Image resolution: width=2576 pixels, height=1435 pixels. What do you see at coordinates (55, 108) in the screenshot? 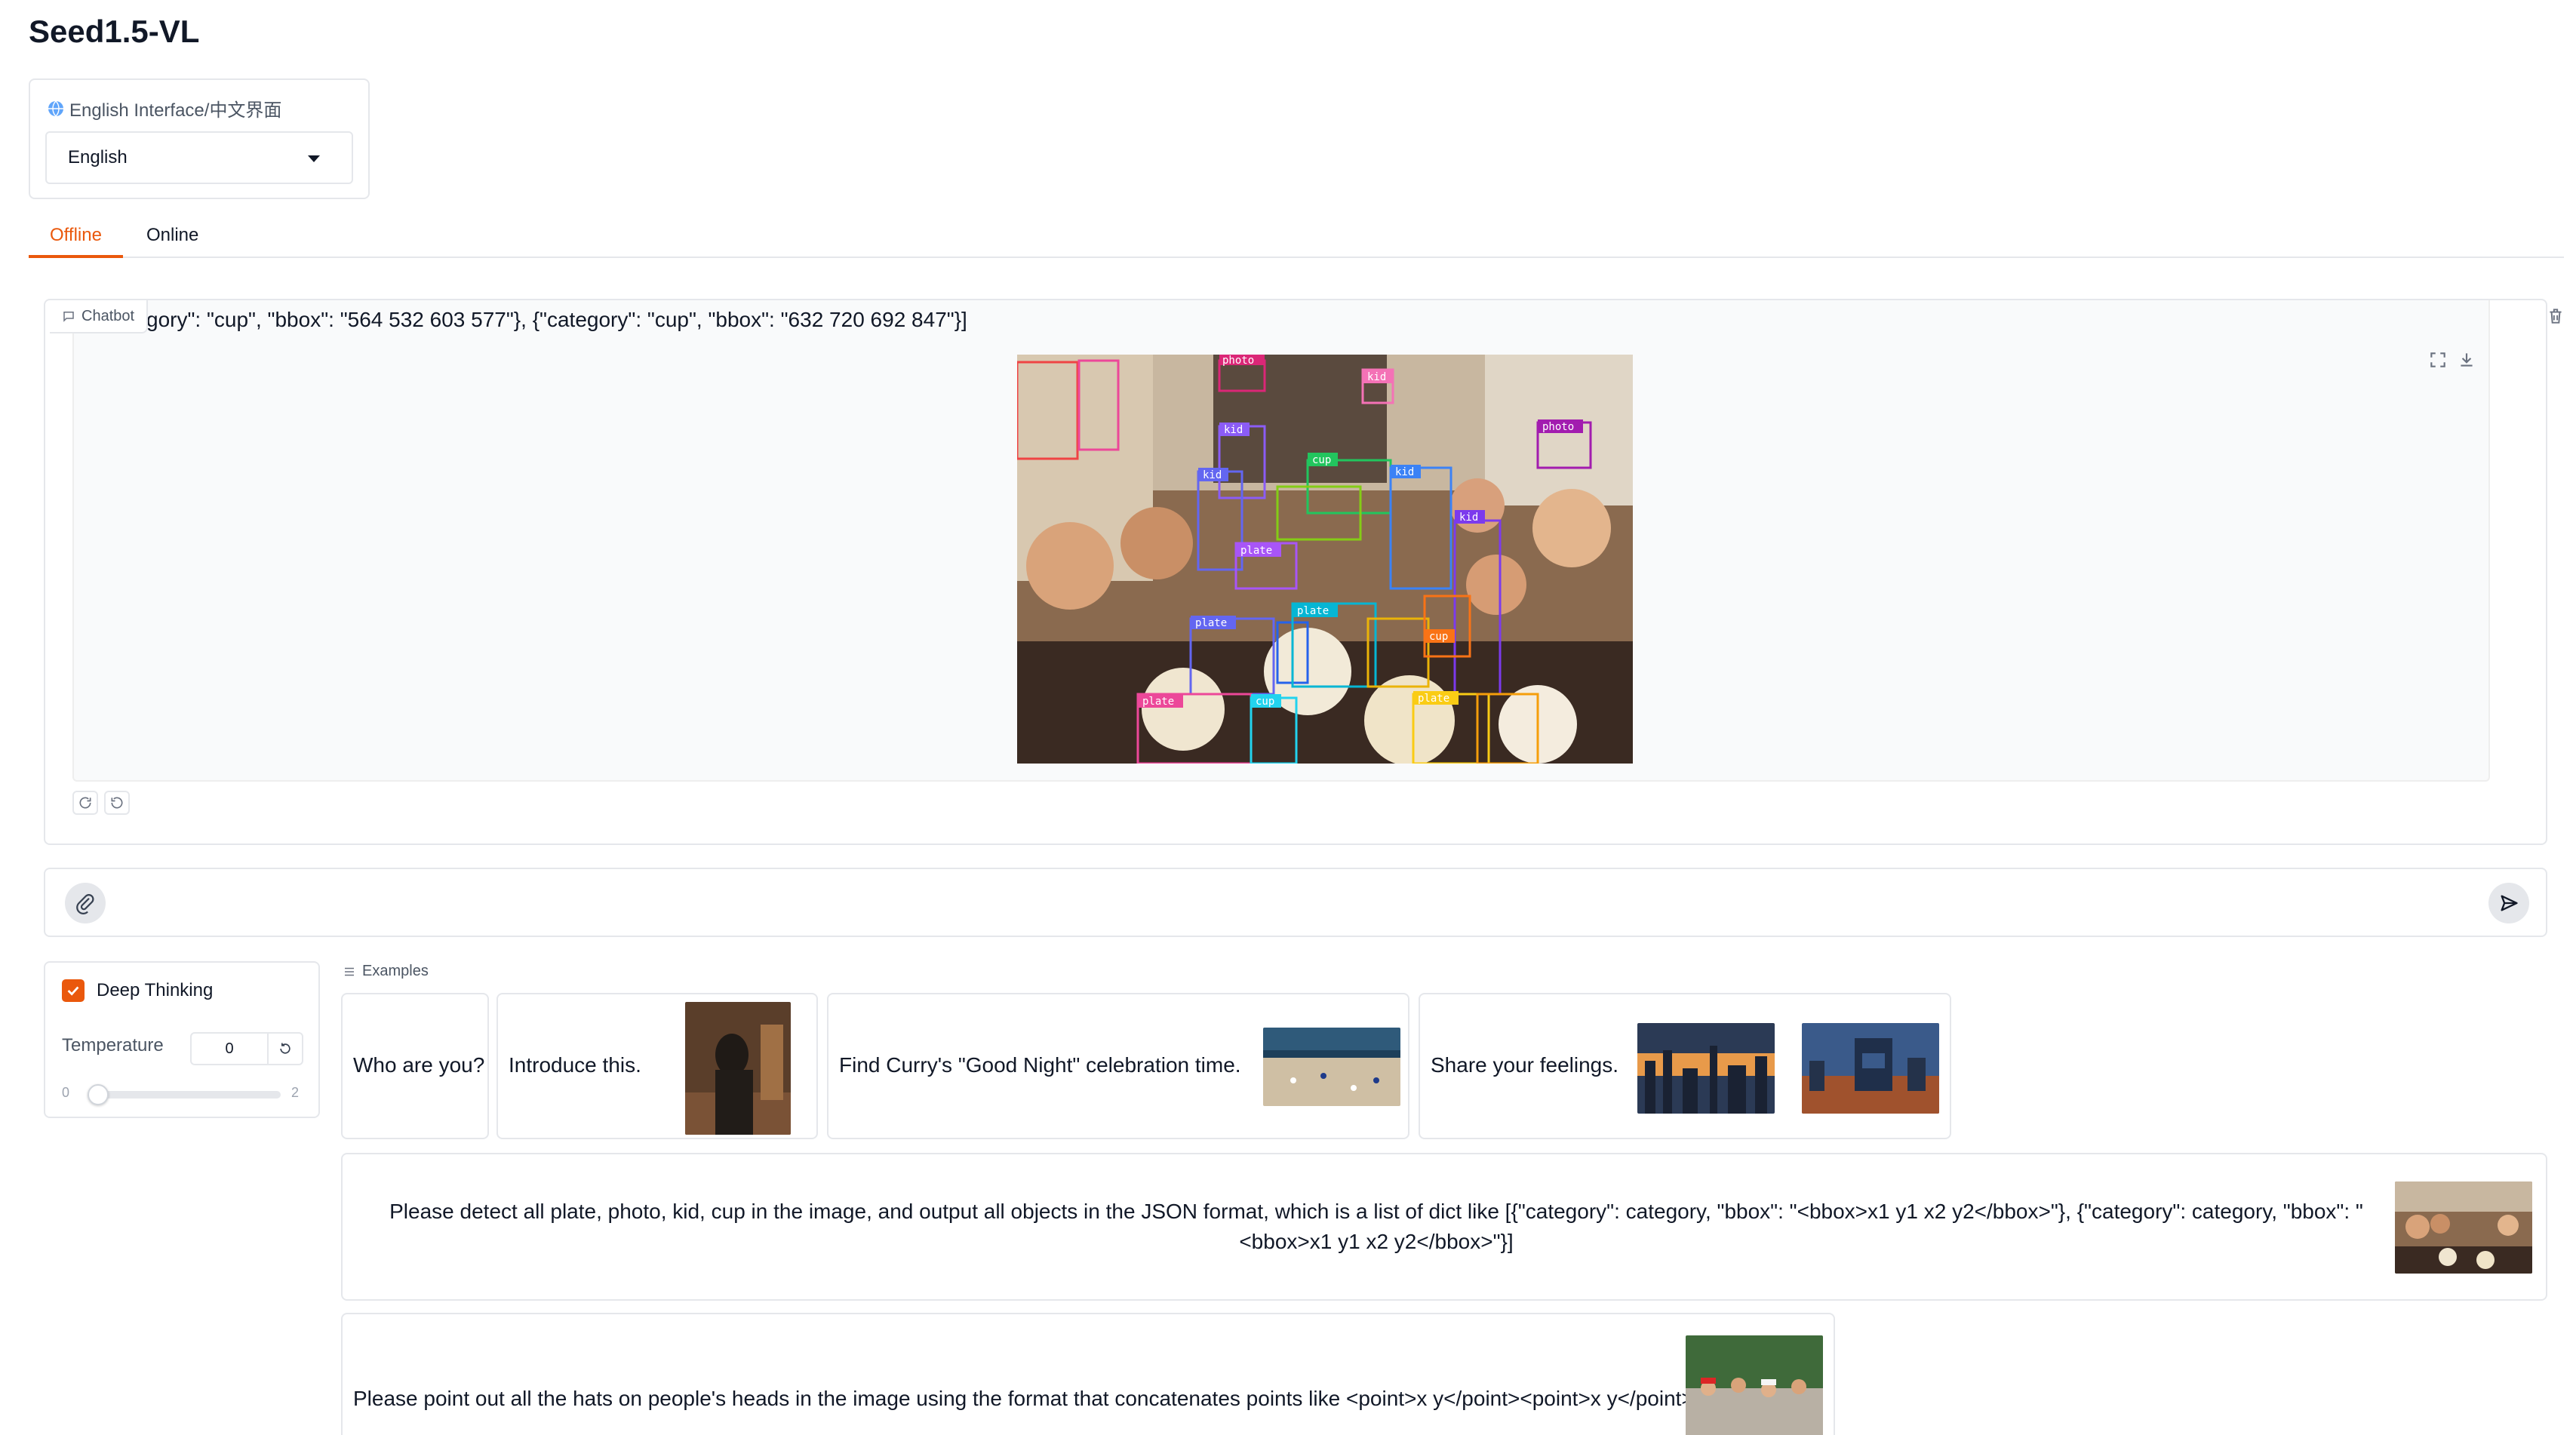
I see `globe-icon` at bounding box center [55, 108].